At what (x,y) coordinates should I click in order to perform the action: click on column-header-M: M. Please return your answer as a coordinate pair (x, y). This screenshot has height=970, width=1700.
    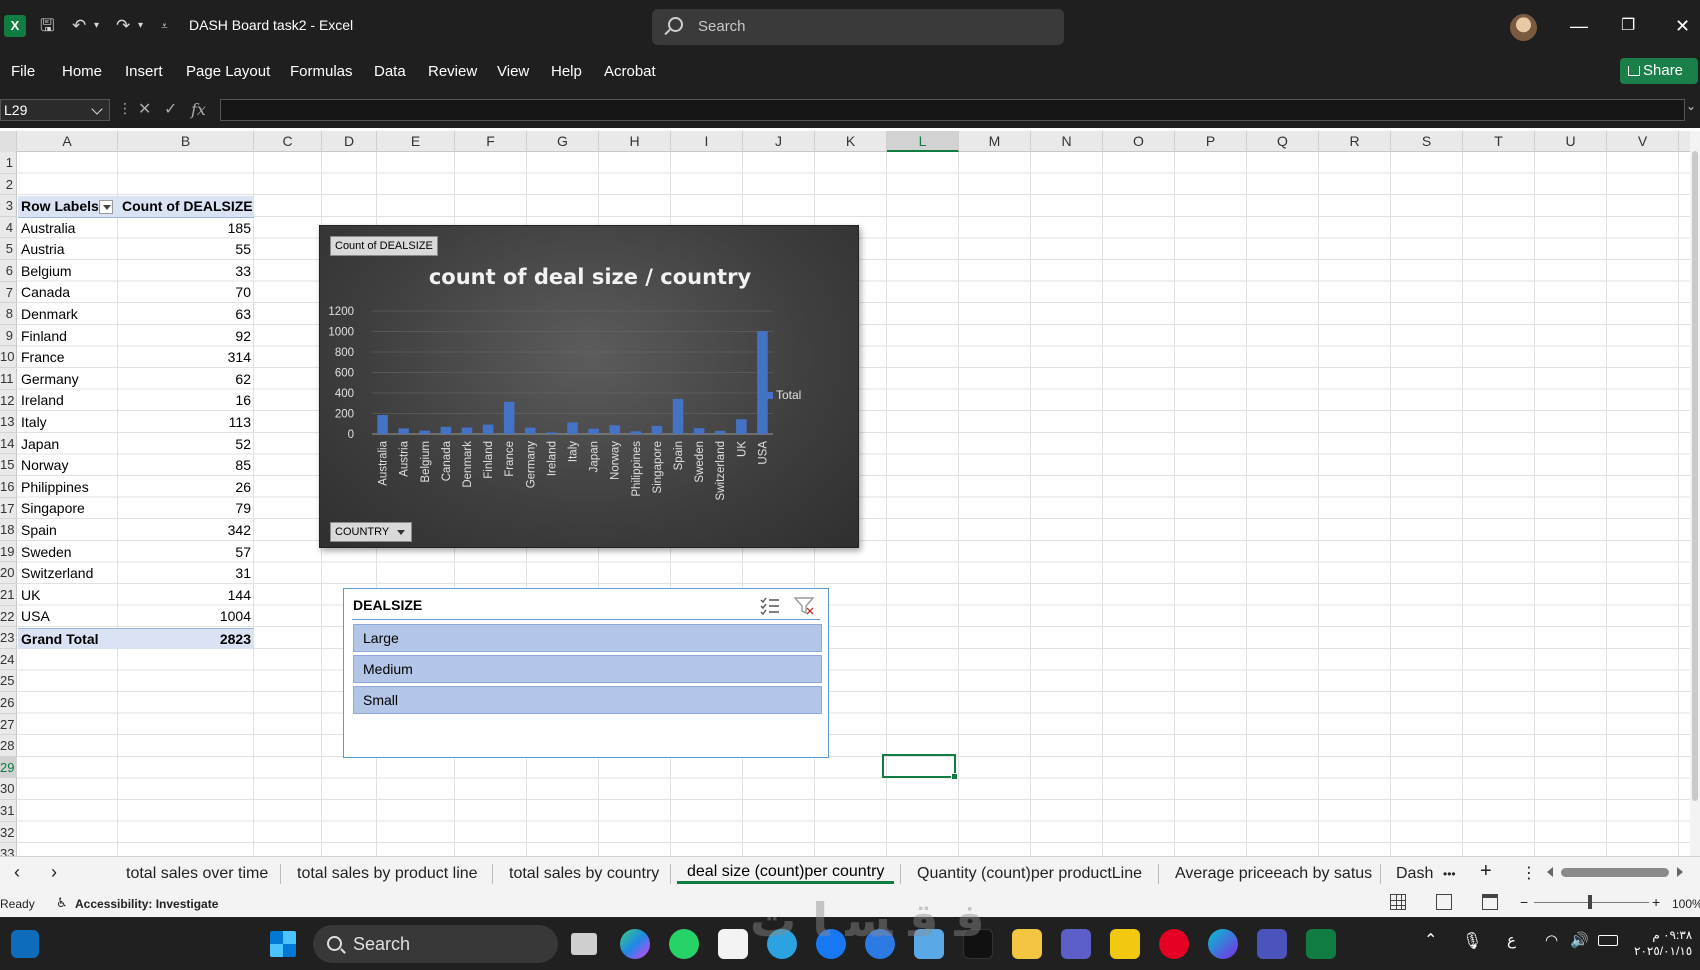
    Looking at the image, I should click on (995, 141).